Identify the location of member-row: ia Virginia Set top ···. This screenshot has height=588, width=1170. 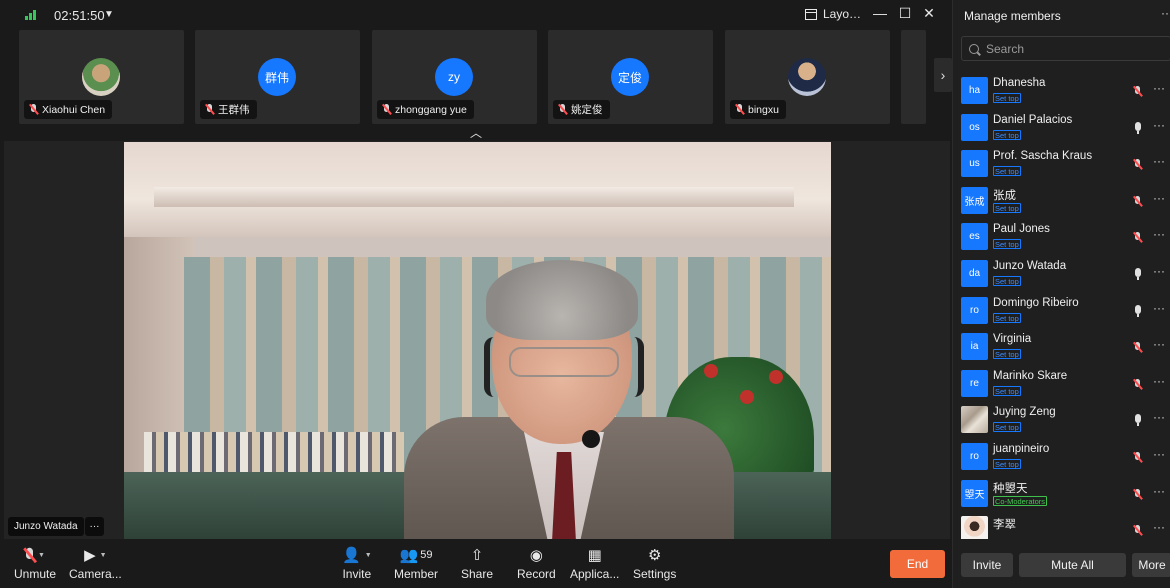
(1061, 347).